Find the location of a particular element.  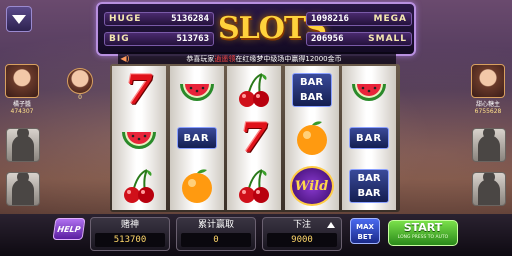

chevron-down-icon is located at coordinates (19, 19).